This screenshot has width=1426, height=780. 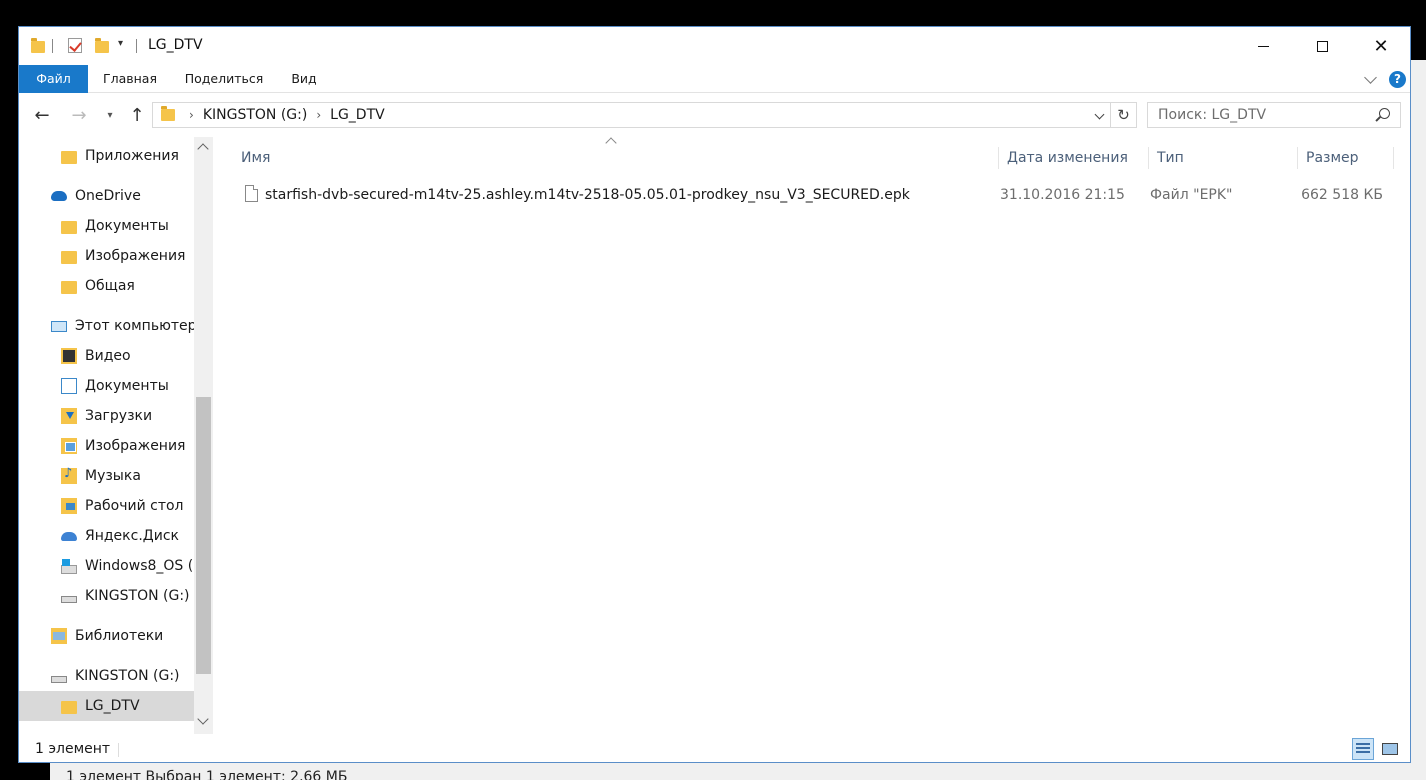 What do you see at coordinates (59, 326) in the screenshot?
I see `computer-icon` at bounding box center [59, 326].